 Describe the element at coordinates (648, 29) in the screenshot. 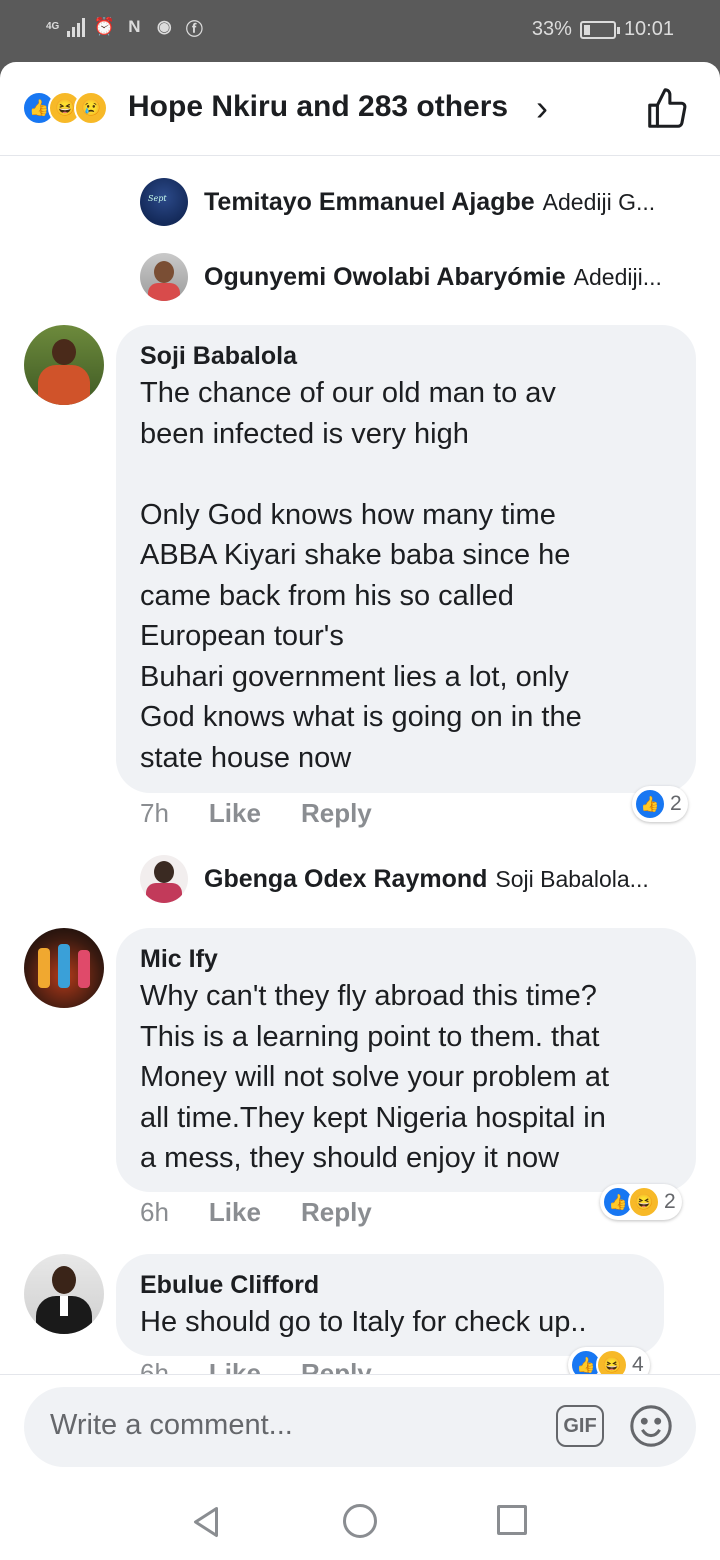

I see `clock: 10:01` at that location.